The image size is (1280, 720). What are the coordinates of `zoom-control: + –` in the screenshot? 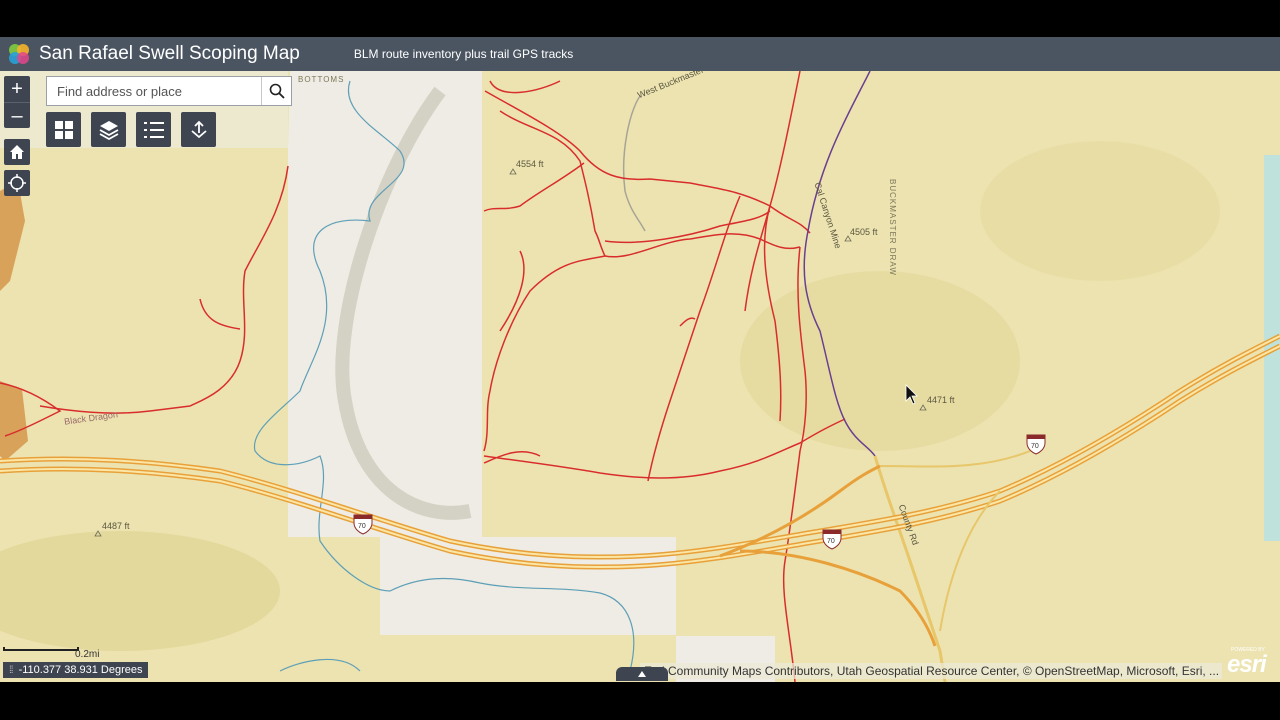 It's located at (17, 102).